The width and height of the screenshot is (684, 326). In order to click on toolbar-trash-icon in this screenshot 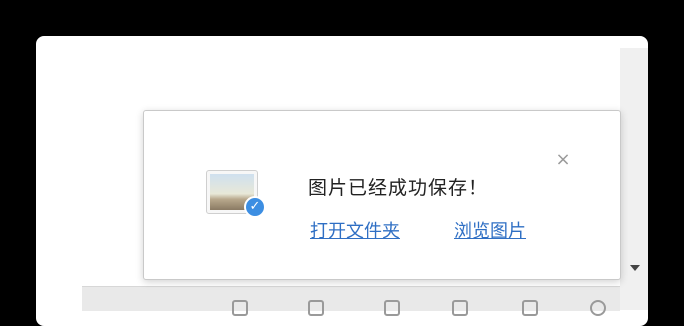, I will do `click(392, 308)`.